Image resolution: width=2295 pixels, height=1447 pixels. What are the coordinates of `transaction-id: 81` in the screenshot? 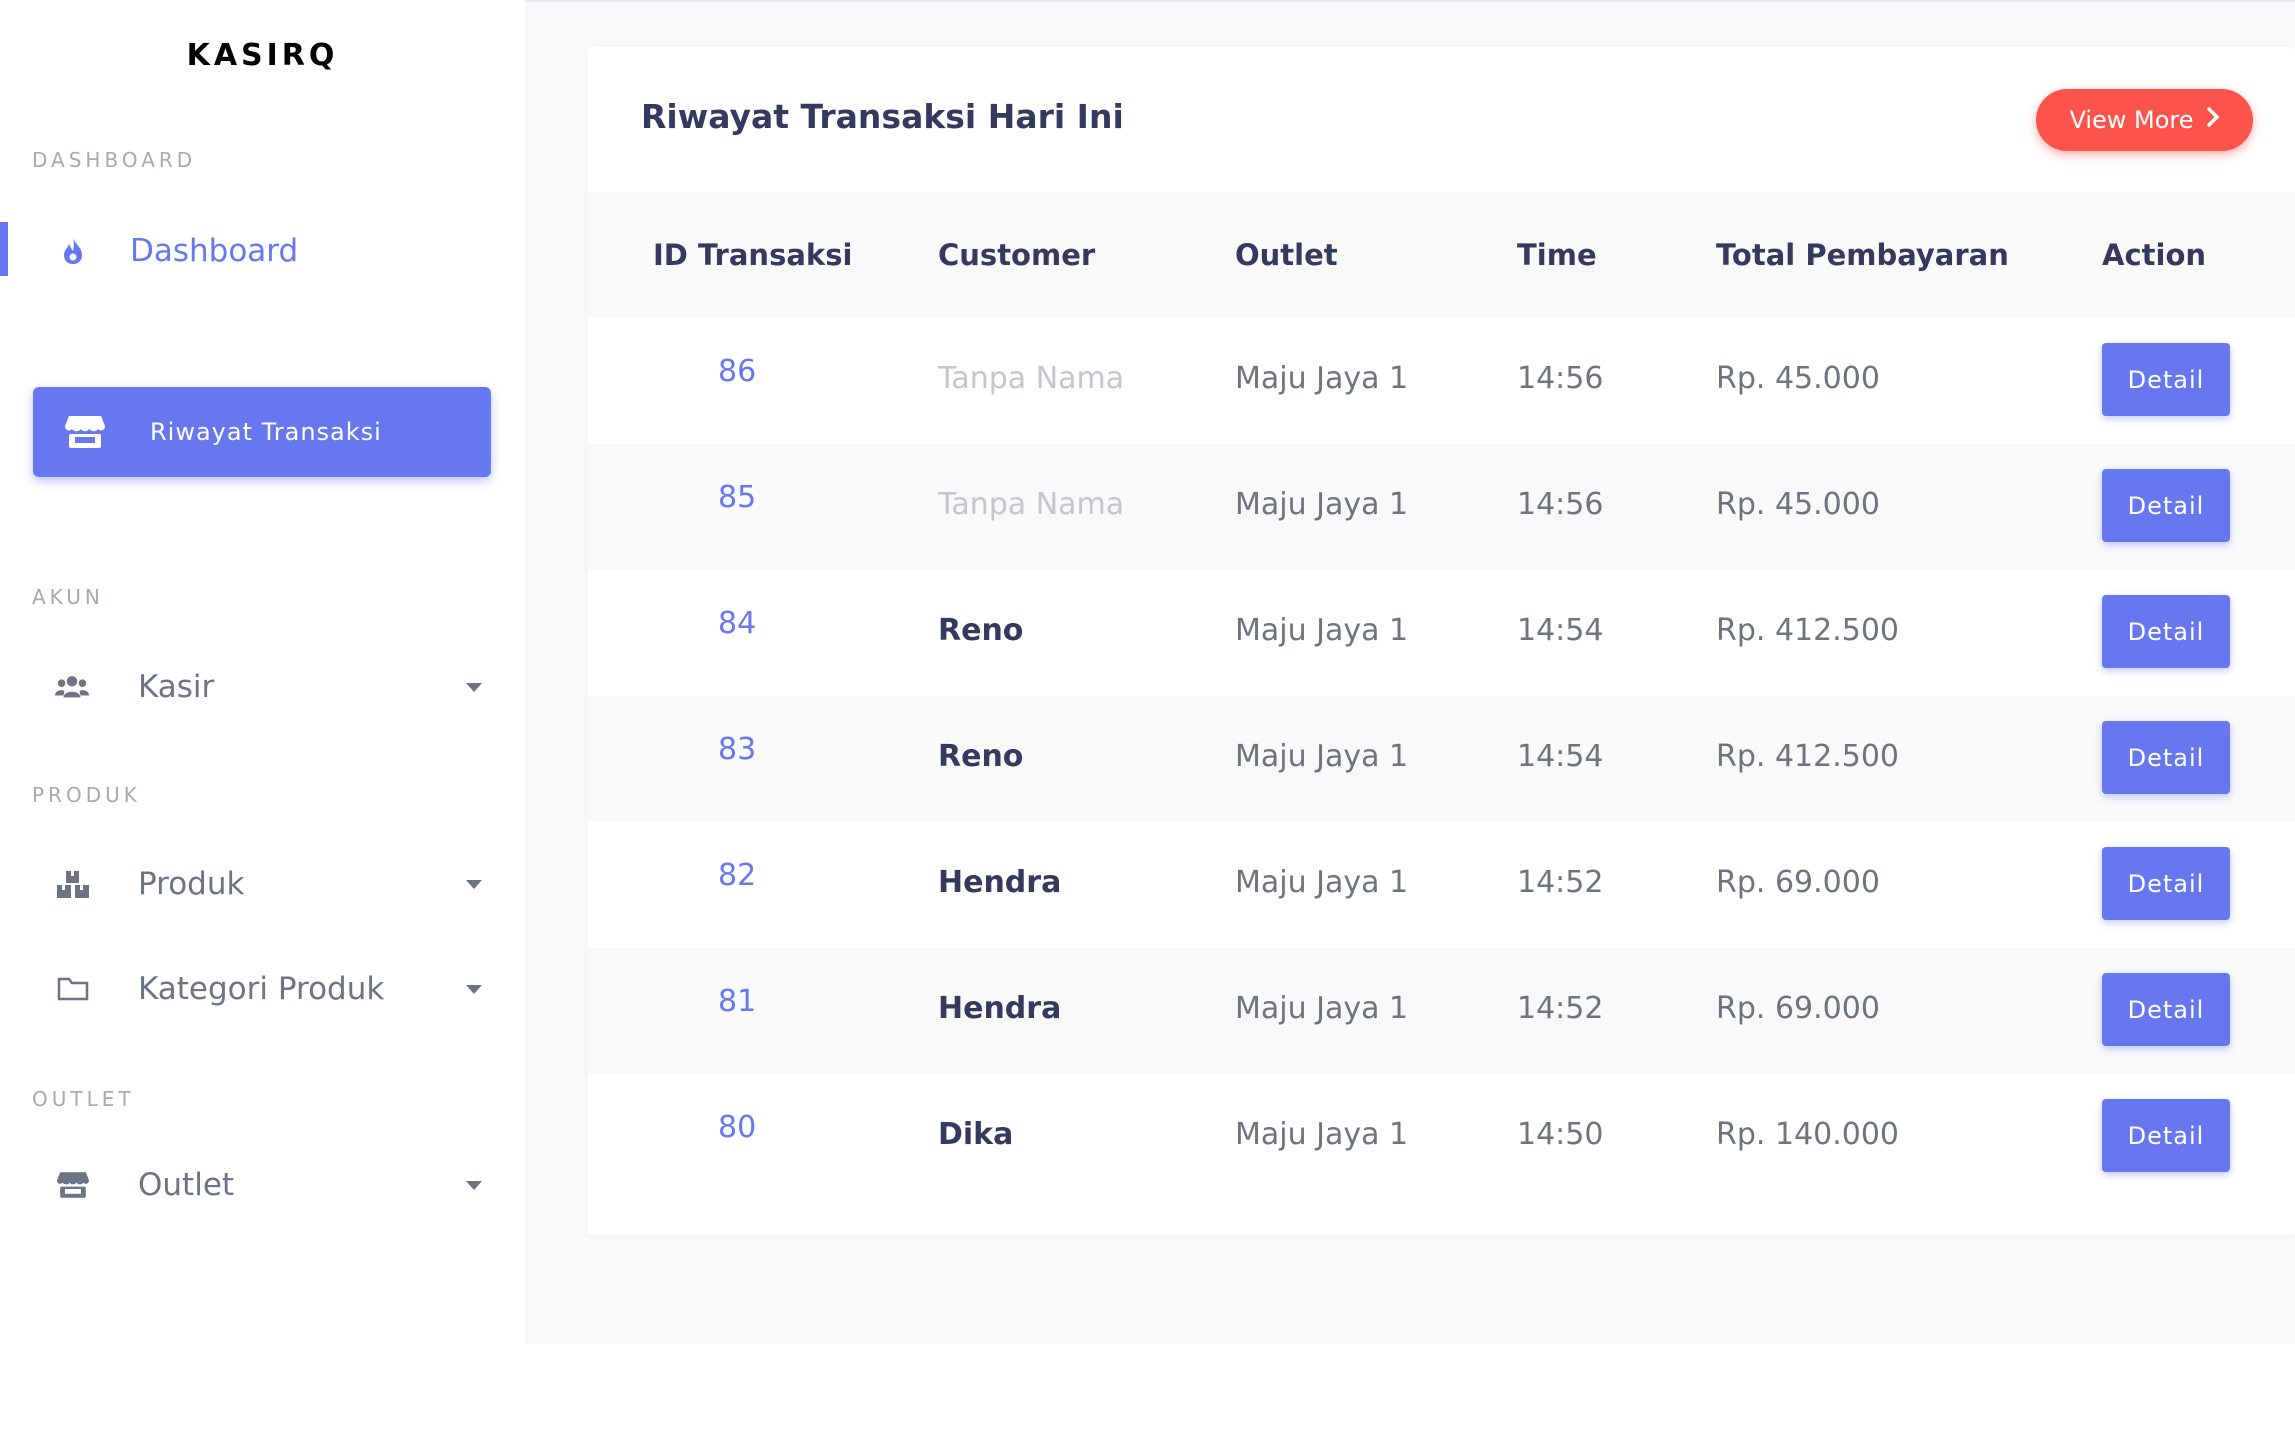 It's located at (737, 1011).